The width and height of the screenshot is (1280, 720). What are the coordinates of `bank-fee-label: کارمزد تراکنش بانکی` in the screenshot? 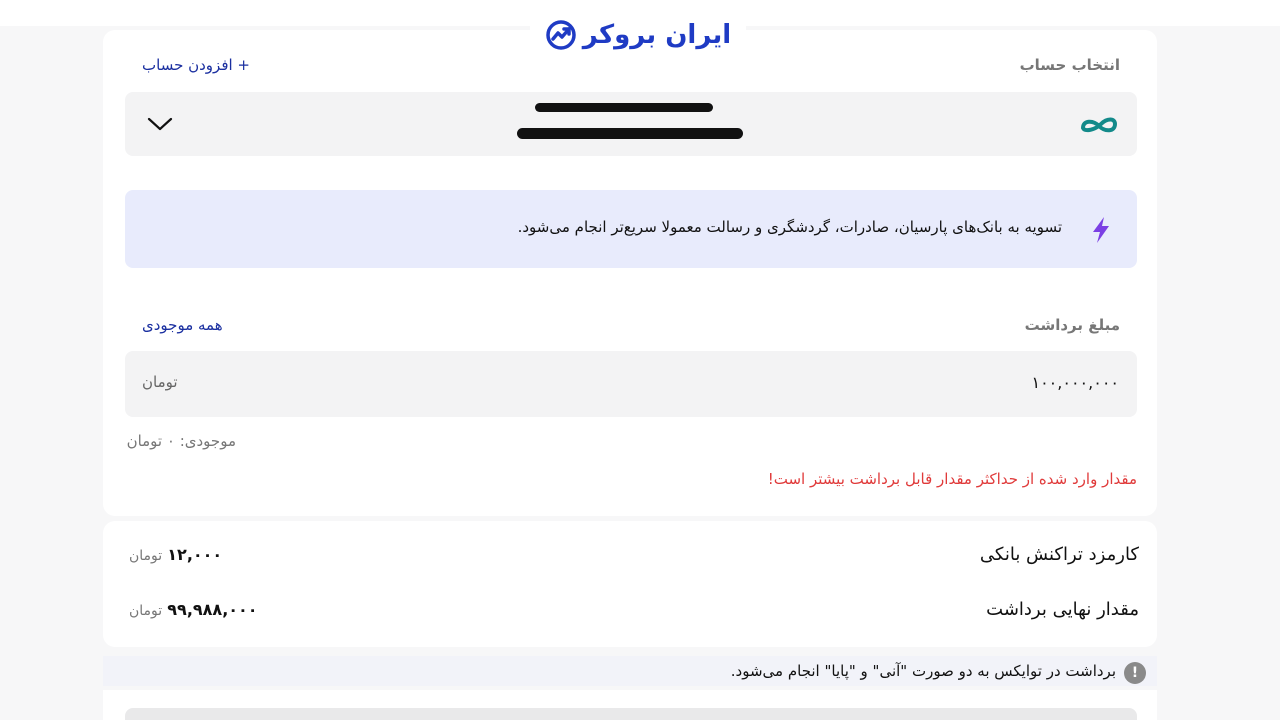 It's located at (1059, 554).